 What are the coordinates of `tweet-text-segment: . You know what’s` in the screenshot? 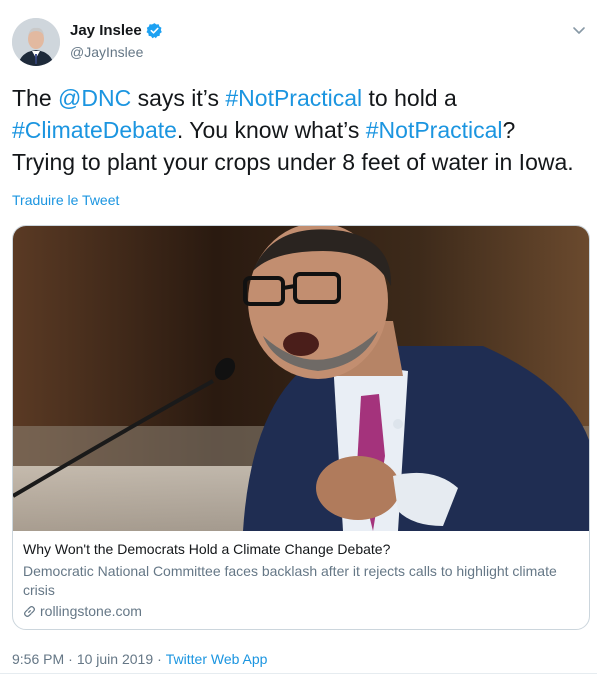 It's located at (271, 130).